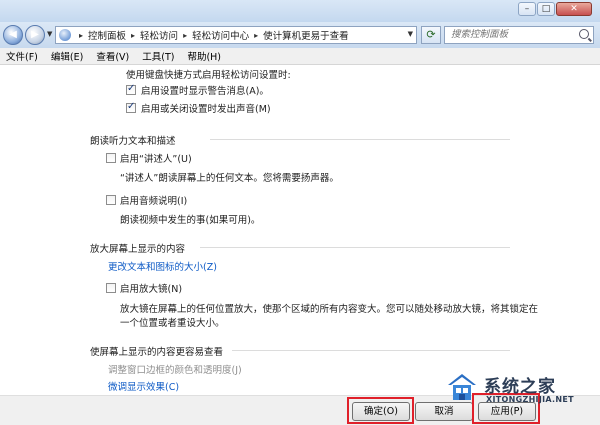 This screenshot has height=425, width=600. I want to click on magnifier-checkbox, so click(111, 288).